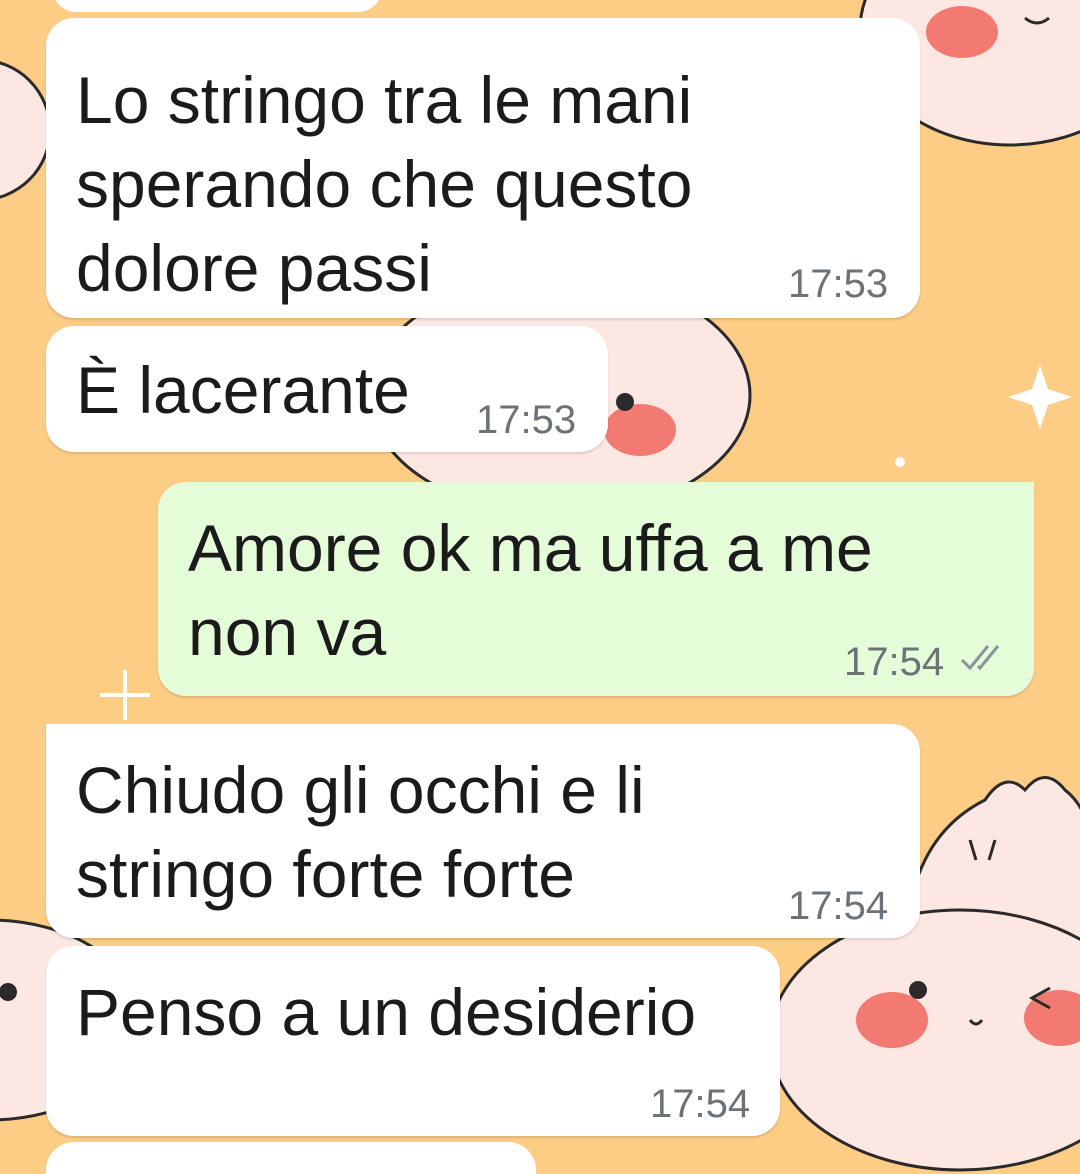 The image size is (1080, 1174). What do you see at coordinates (386, 1012) in the screenshot?
I see `message-text: Penso a un desiderio` at bounding box center [386, 1012].